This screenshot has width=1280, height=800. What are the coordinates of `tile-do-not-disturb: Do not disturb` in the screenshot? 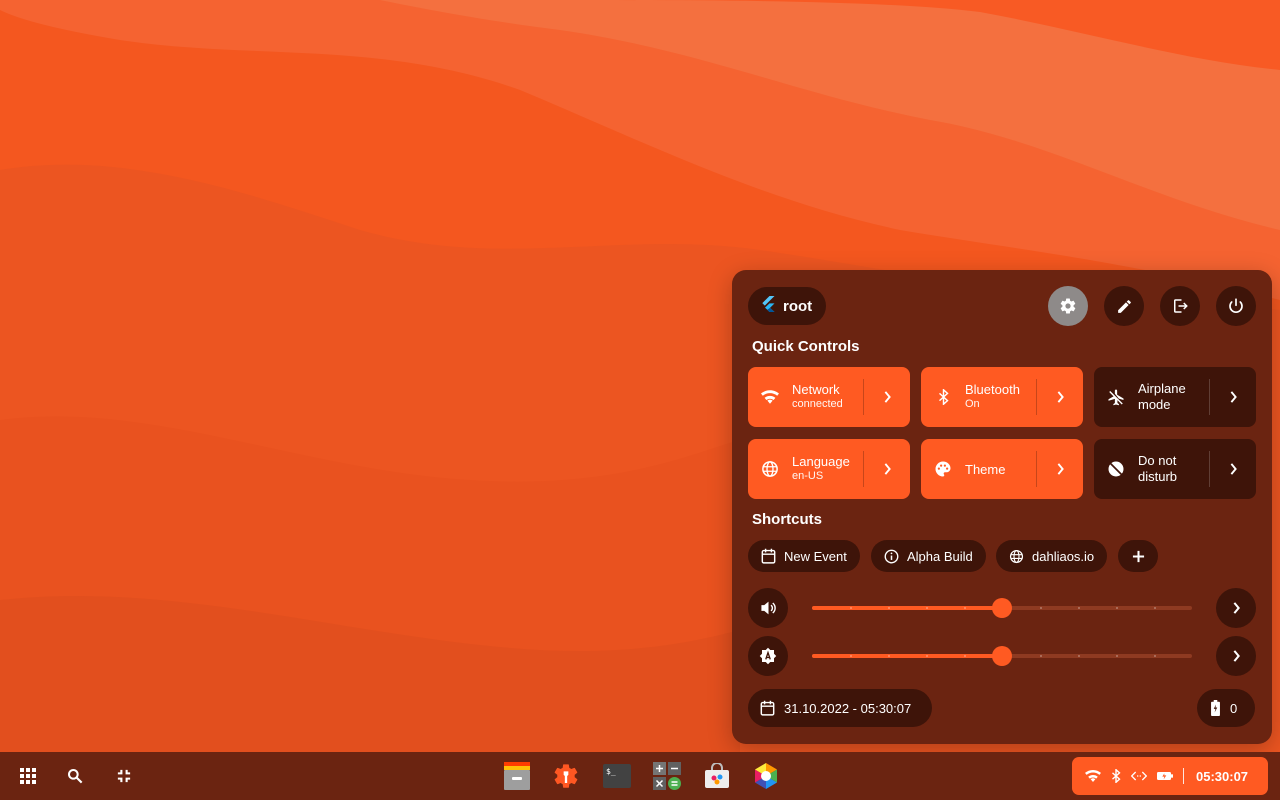 It's located at (1175, 469).